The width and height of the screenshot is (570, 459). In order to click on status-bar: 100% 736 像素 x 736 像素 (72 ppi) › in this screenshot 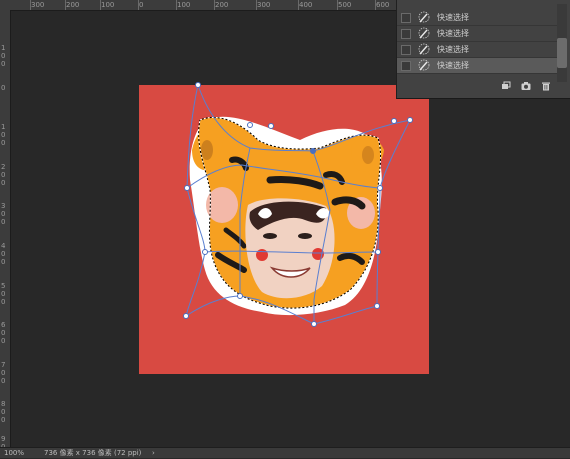, I will do `click(285, 452)`.